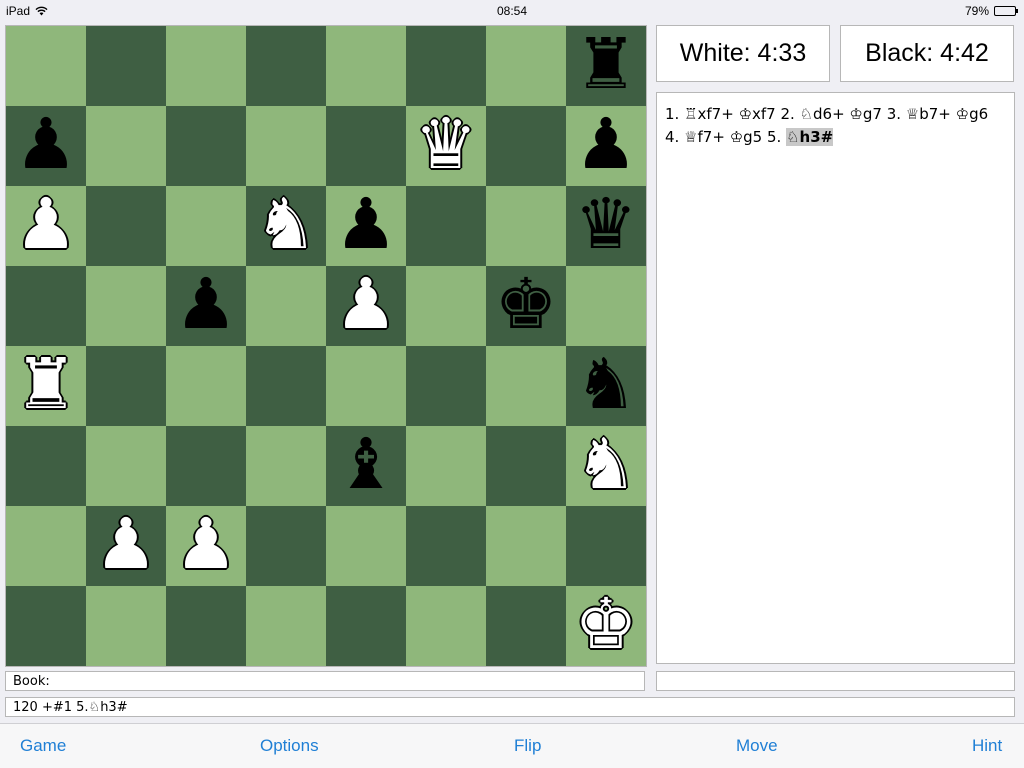  I want to click on black-king-icon: ♚, so click(526, 304).